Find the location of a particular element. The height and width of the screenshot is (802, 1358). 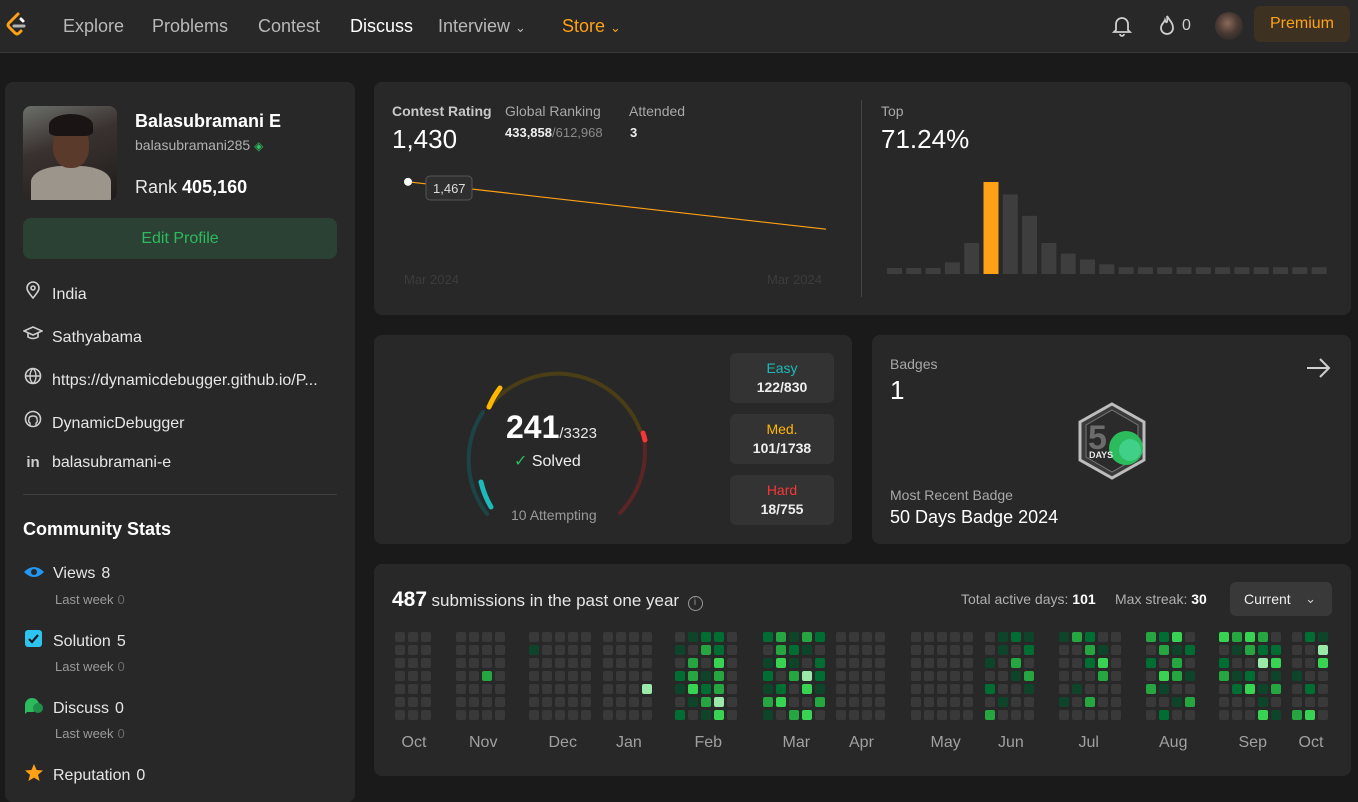

rating-histogram is located at coordinates (1109, 238).